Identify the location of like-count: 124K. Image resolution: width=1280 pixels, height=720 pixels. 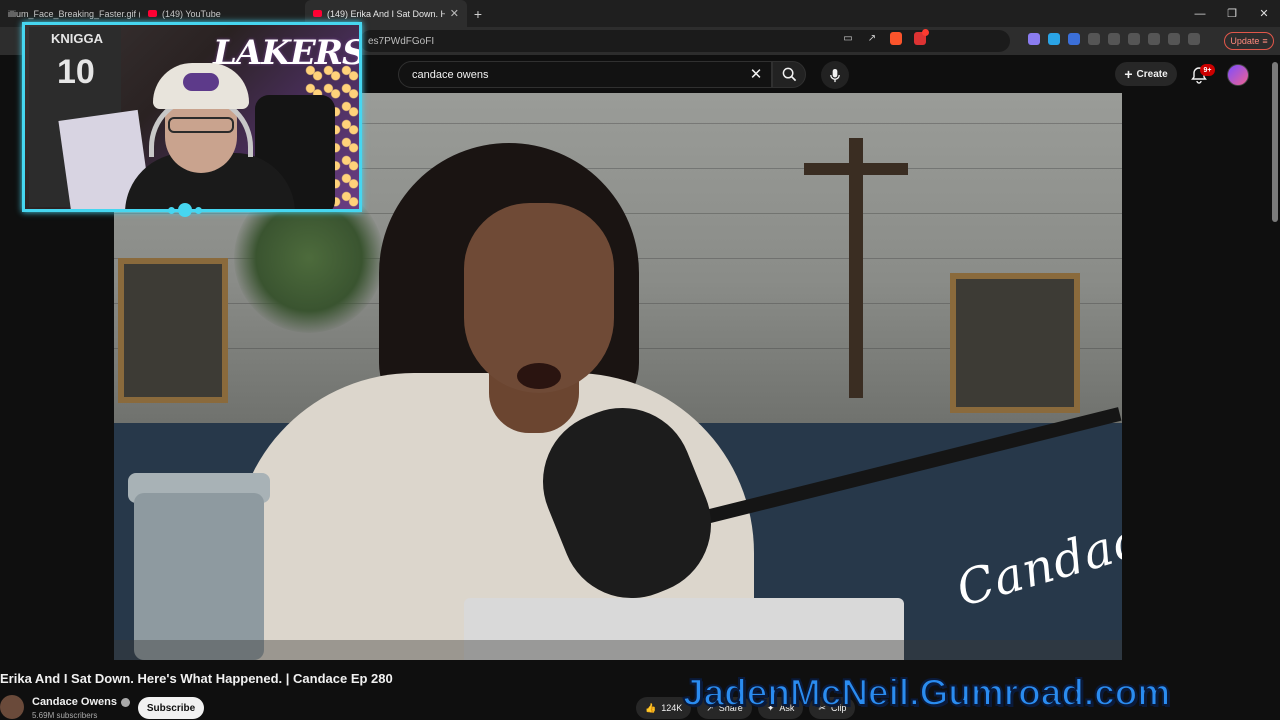
(672, 708).